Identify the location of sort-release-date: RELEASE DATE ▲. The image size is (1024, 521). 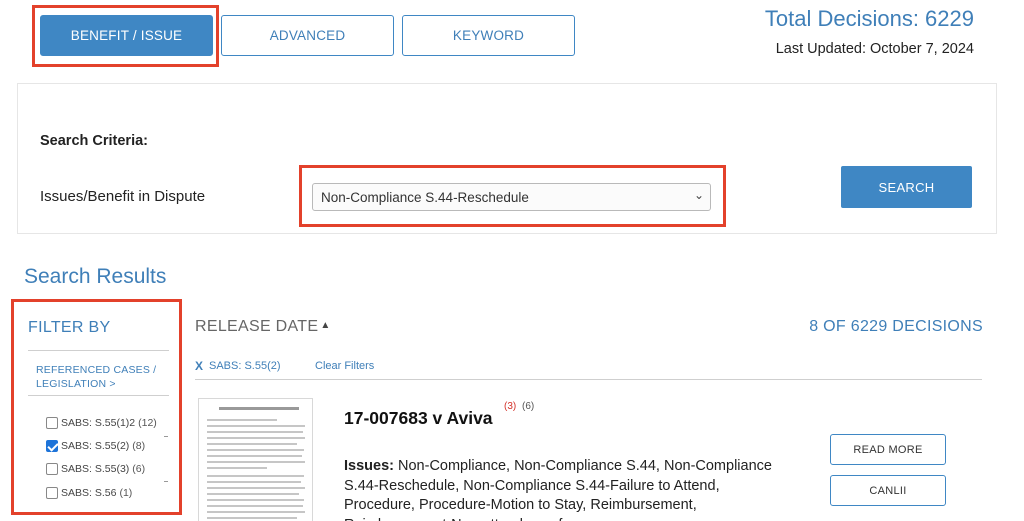
(263, 327).